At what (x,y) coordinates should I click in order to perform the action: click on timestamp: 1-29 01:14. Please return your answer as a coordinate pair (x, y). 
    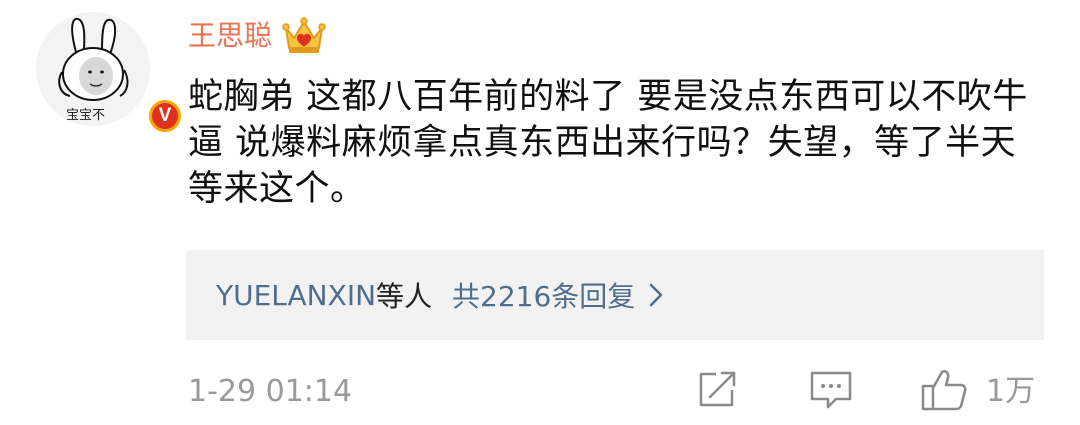
    Looking at the image, I should click on (270, 391).